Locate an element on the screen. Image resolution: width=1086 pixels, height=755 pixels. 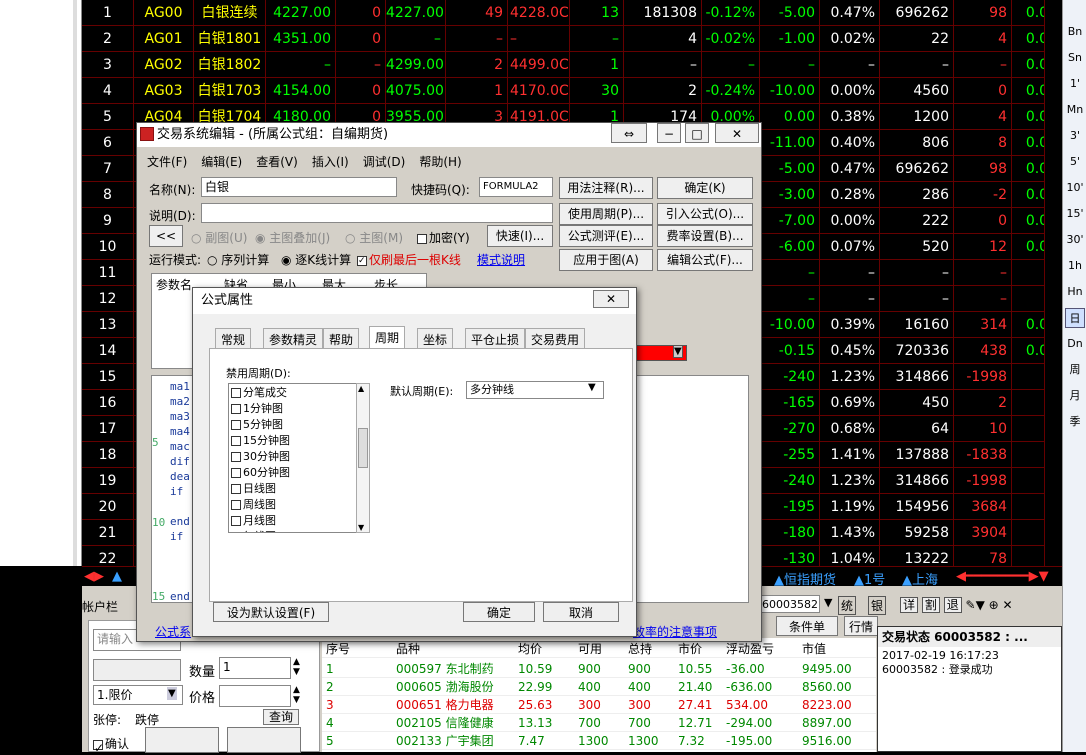
period-checkbox-item: 日线图 is located at coordinates (253, 489).